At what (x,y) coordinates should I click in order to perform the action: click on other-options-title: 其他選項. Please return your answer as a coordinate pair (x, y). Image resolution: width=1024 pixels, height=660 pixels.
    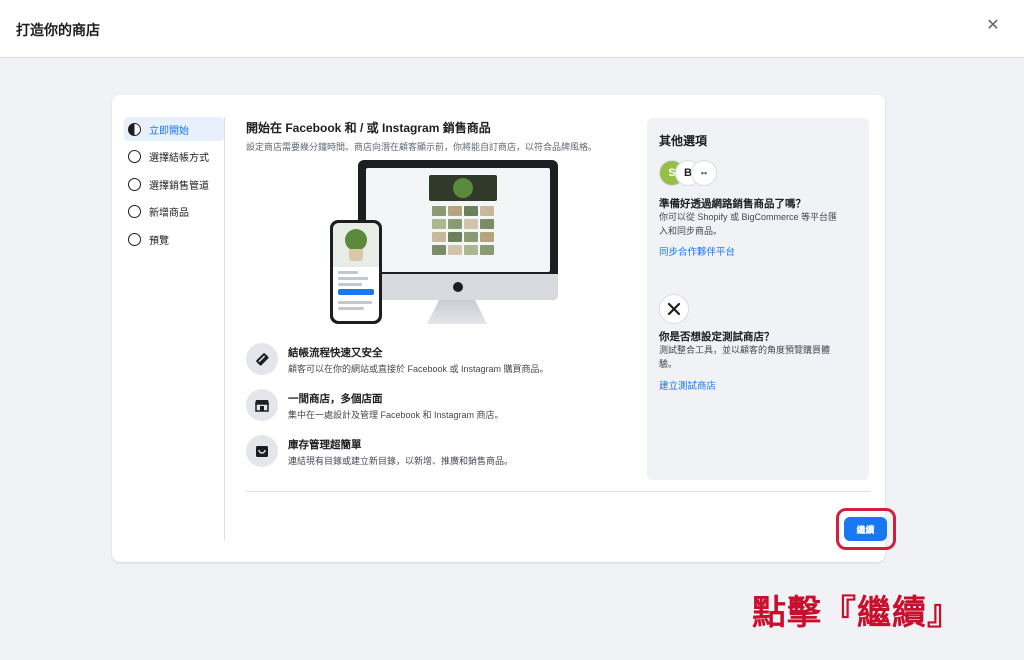
    Looking at the image, I should click on (683, 141).